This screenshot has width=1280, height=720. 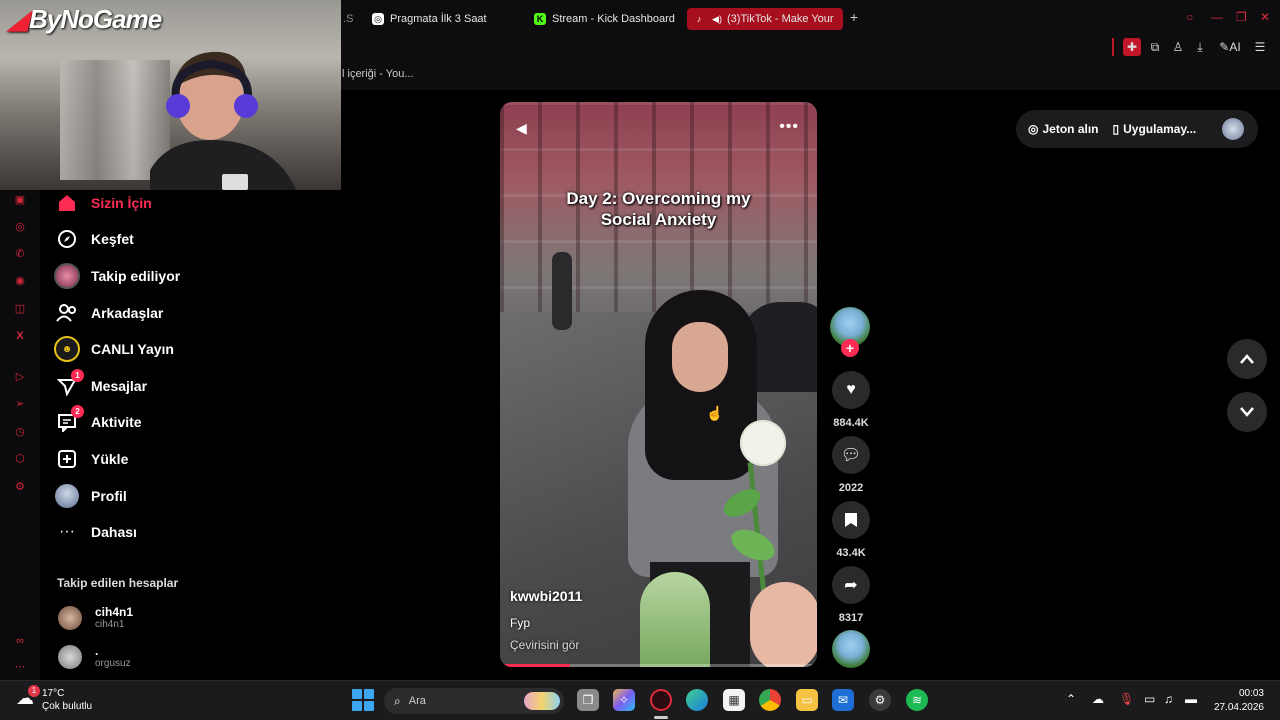 I want to click on video-author: kwwbi2011, so click(x=546, y=596).